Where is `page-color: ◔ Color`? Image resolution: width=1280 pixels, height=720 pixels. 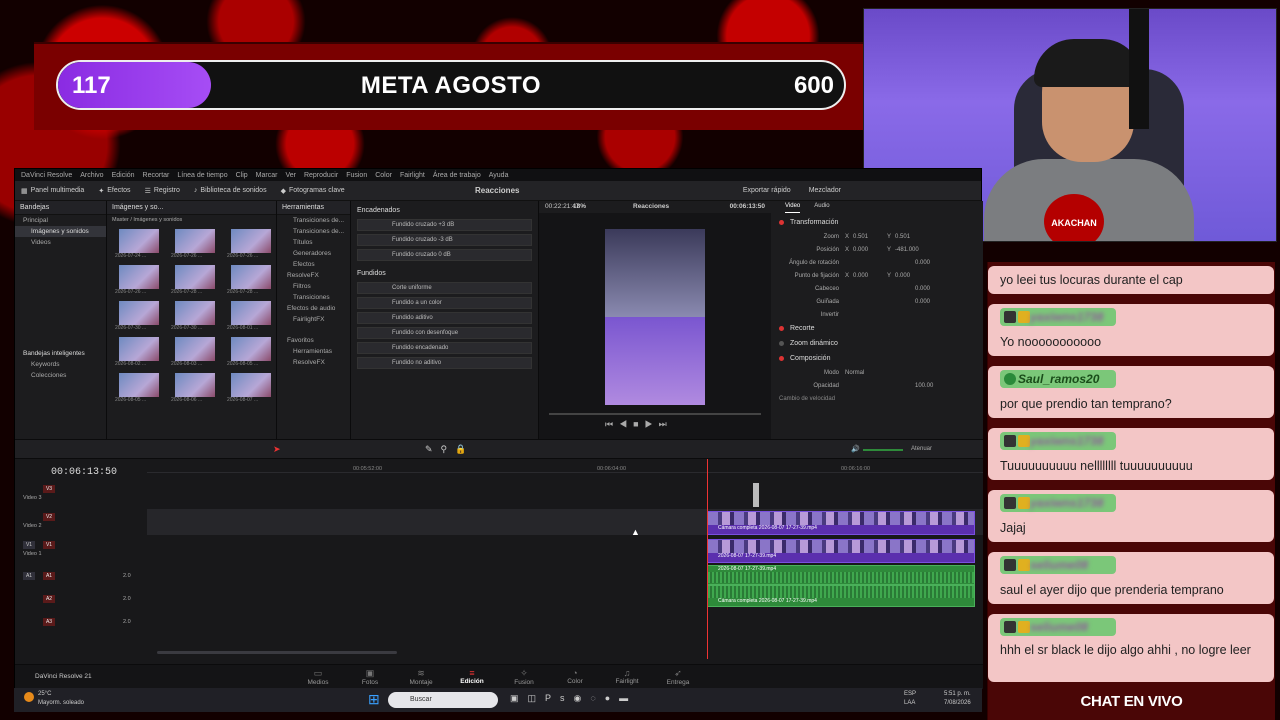
page-color: ◔ Color is located at coordinates (575, 676).